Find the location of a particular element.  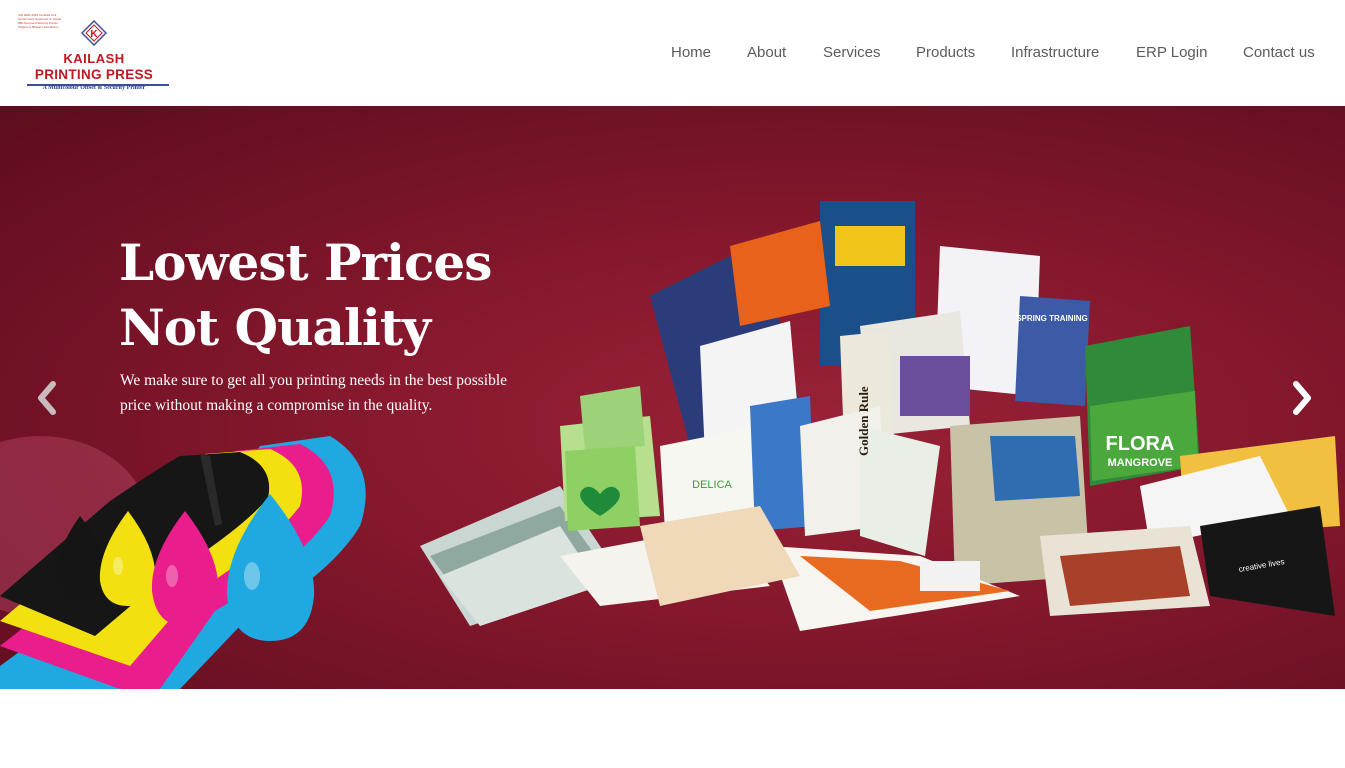

slider-next-button is located at coordinates (1301, 398).